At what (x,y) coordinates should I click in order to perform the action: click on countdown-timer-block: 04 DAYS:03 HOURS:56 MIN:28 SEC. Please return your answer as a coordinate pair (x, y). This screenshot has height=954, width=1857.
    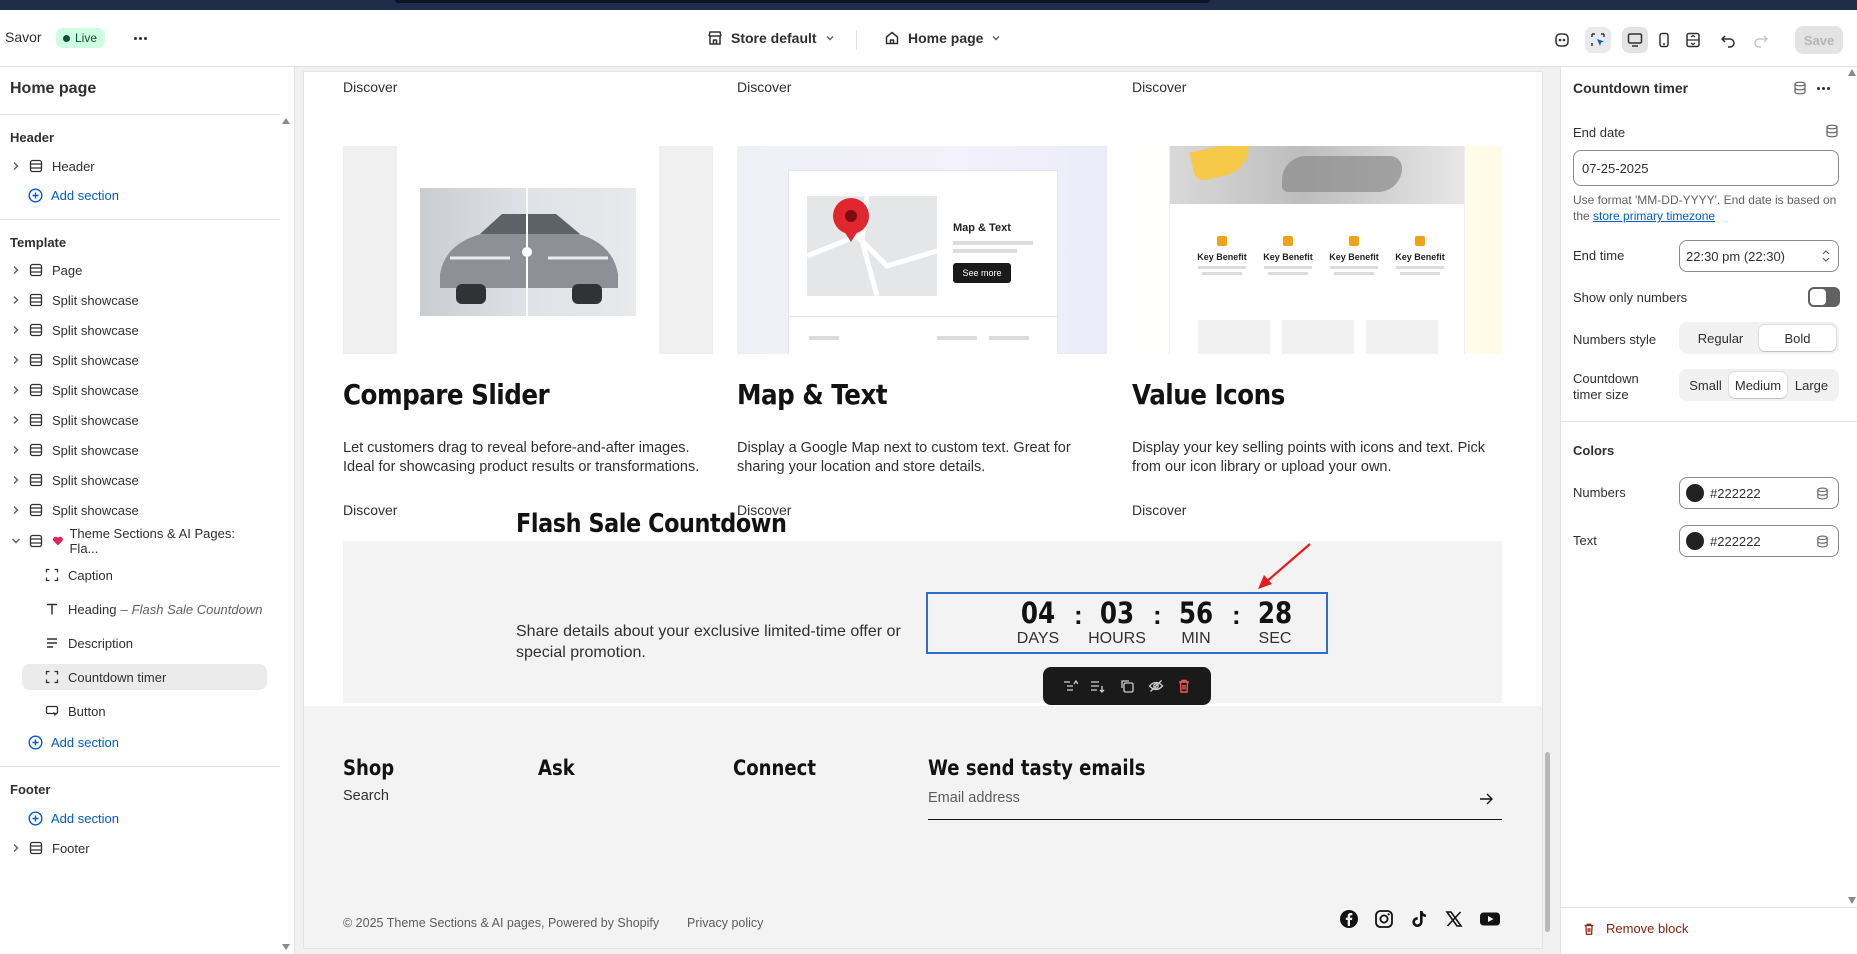
    Looking at the image, I should click on (1127, 623).